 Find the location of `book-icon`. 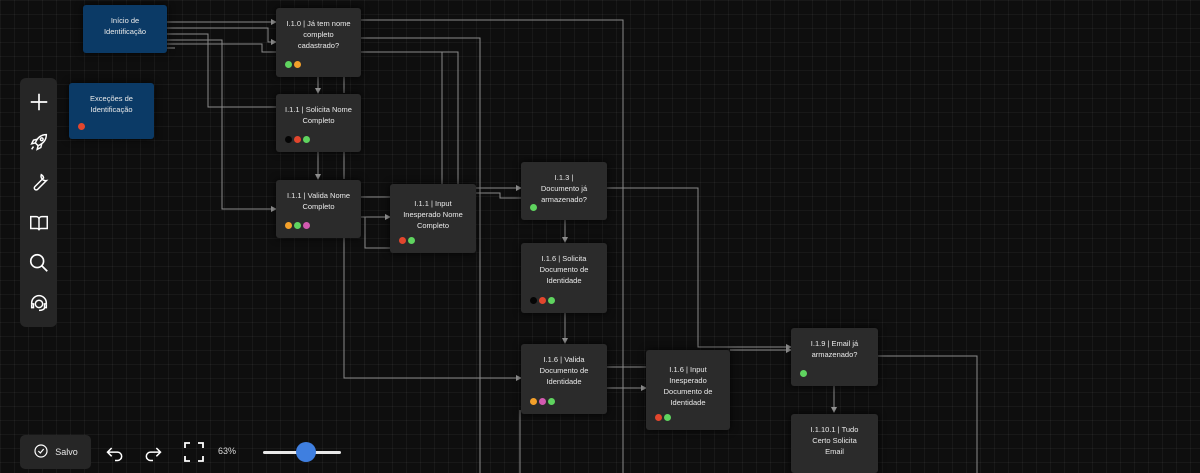

book-icon is located at coordinates (39, 223).